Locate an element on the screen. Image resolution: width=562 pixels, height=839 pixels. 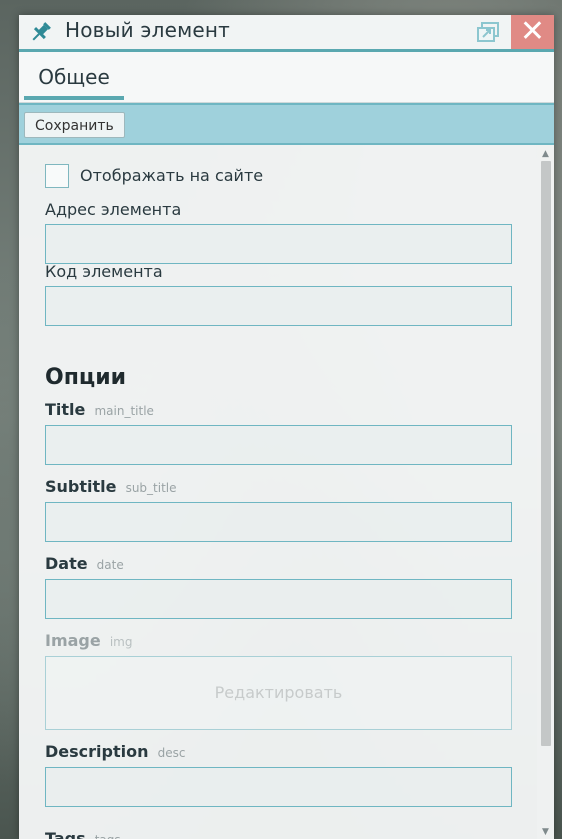
date-label-text: Date is located at coordinates (66, 563).